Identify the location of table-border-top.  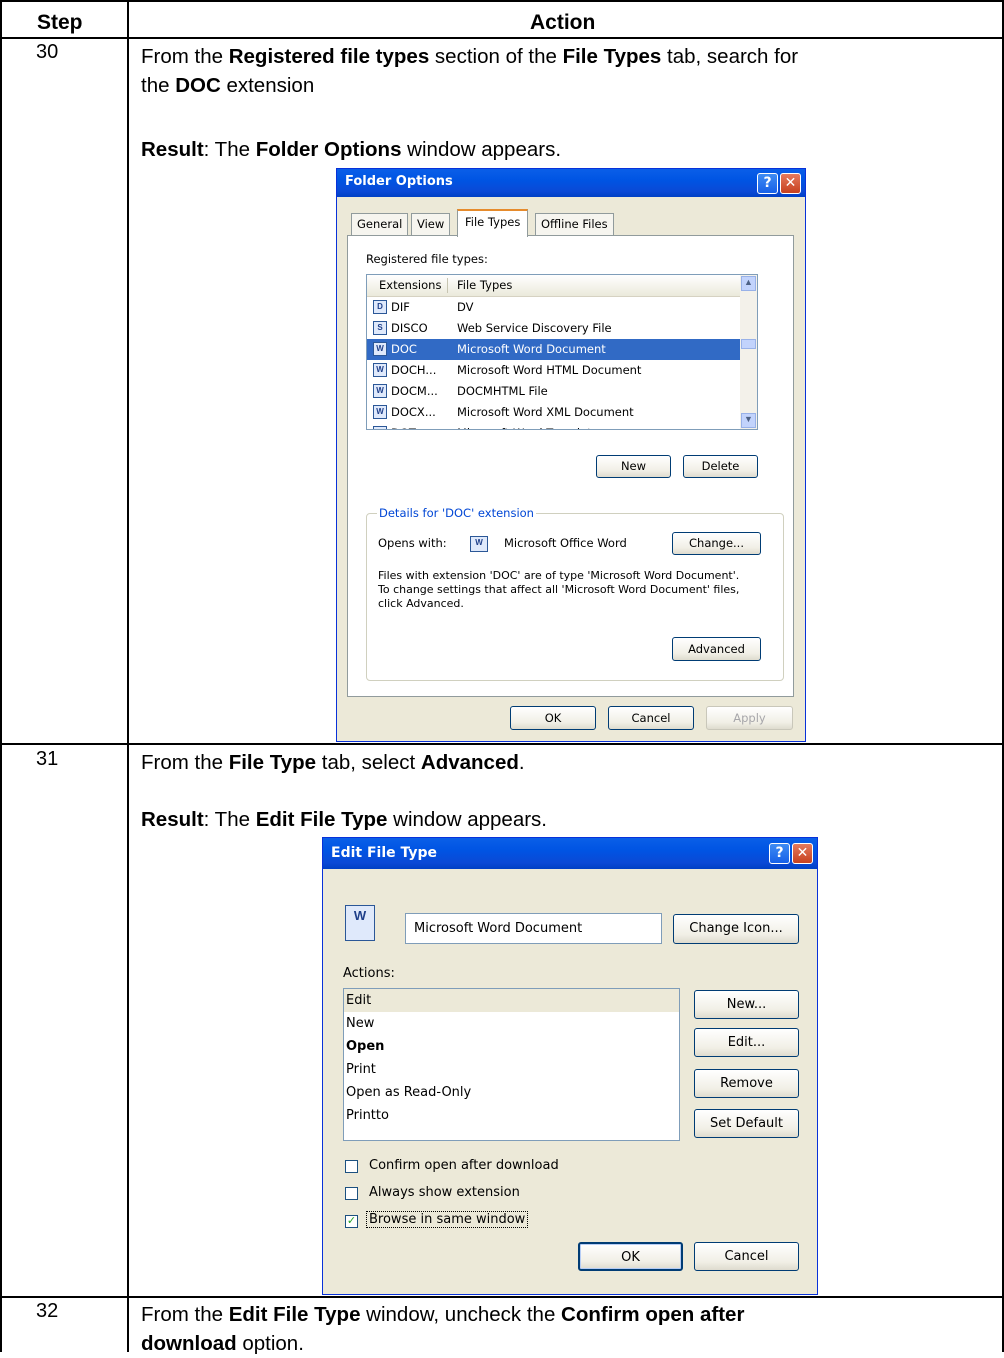
(502, 1).